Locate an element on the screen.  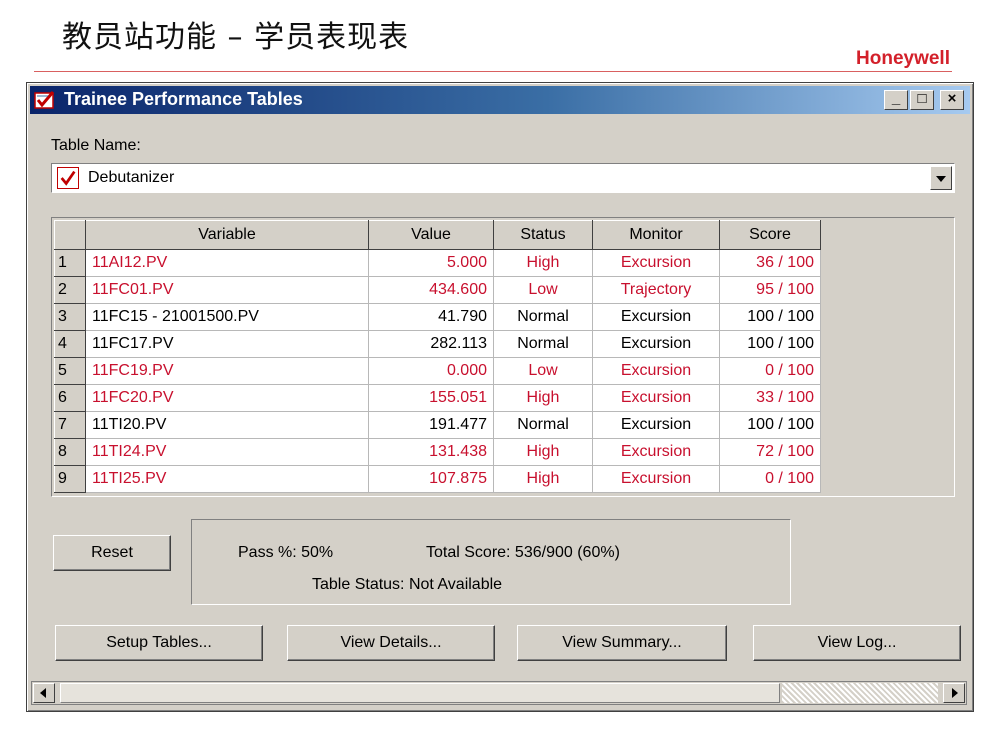
row-number: 8 is located at coordinates (70, 452).